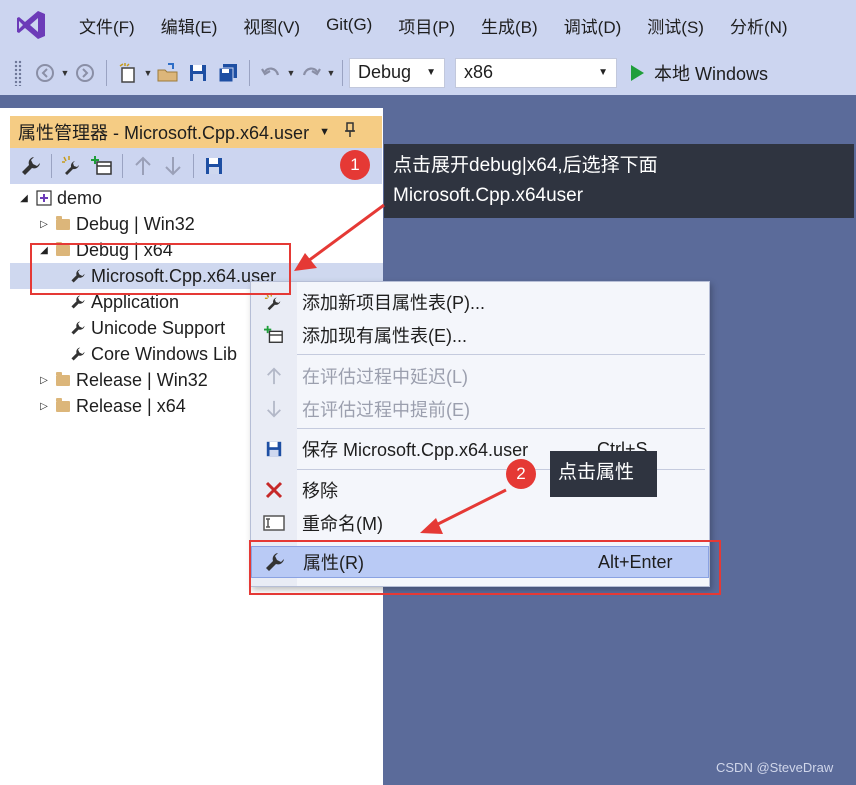 Image resolution: width=856 pixels, height=785 pixels. What do you see at coordinates (480, 376) in the screenshot?
I see `menu-delay-evaluation: 在评估过程中延迟(L)` at bounding box center [480, 376].